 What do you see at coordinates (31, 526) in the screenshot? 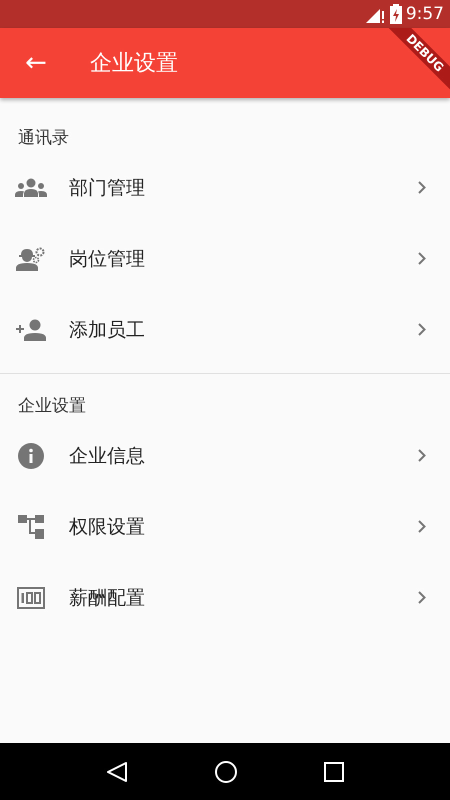
I see `hierarchy-icon` at bounding box center [31, 526].